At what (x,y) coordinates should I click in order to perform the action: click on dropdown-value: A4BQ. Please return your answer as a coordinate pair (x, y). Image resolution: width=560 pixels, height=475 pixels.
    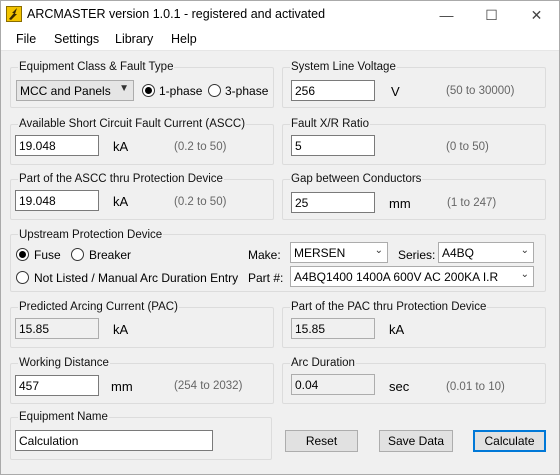
    Looking at the image, I should click on (458, 253).